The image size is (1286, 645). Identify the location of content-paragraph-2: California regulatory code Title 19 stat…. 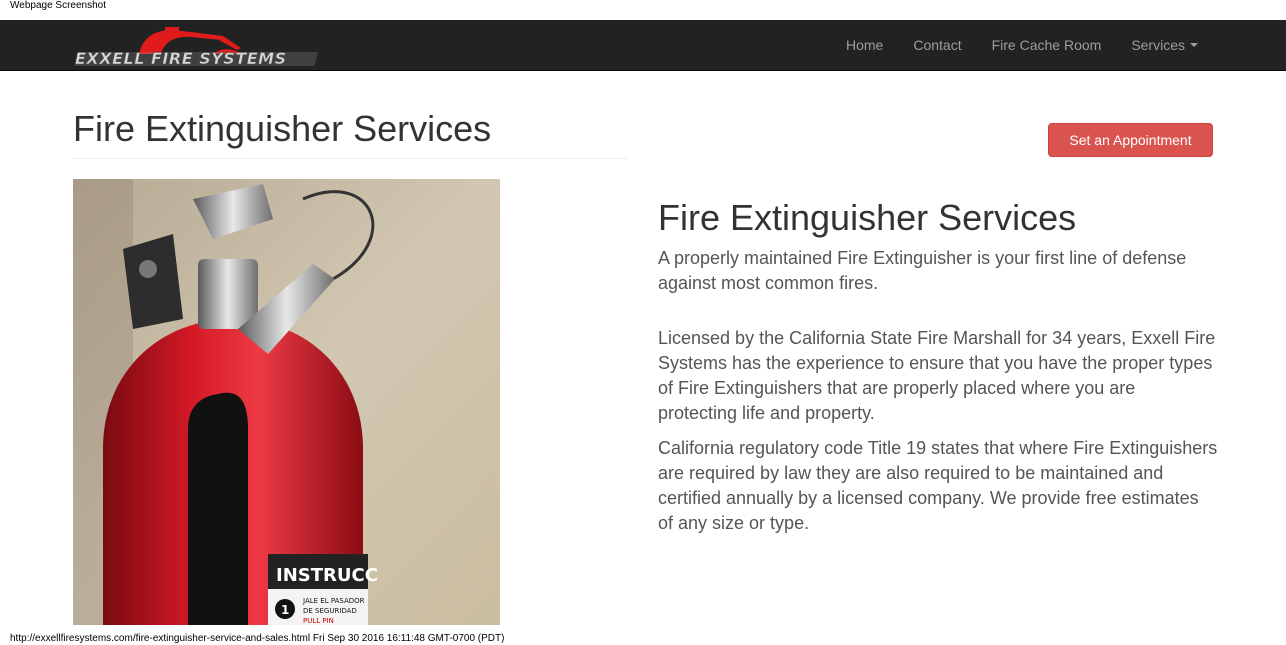
(938, 485).